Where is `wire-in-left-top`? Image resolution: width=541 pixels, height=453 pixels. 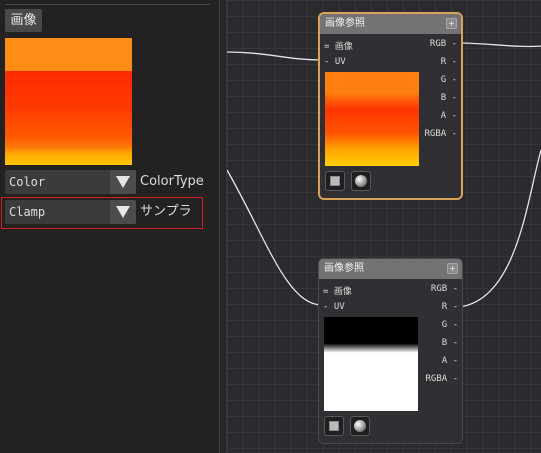
wire-in-left-top is located at coordinates (275, 56).